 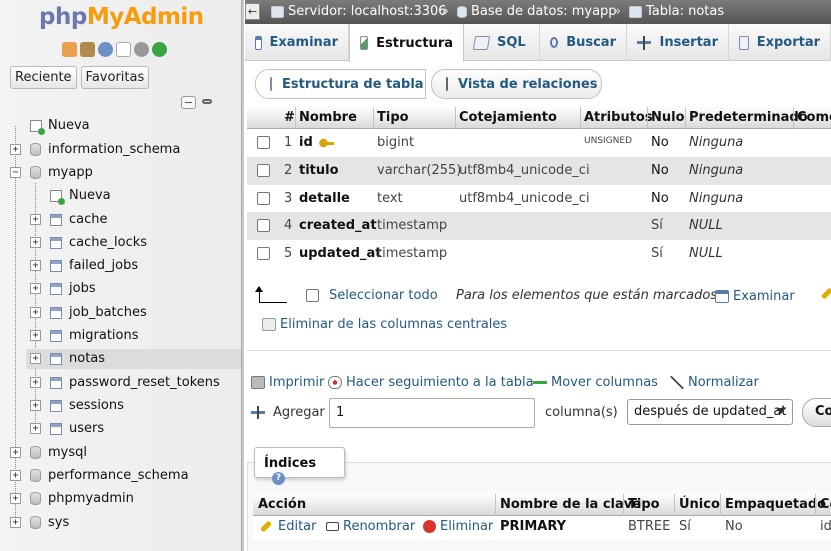 I want to click on recent-tables-button: Reciente, so click(x=43, y=77).